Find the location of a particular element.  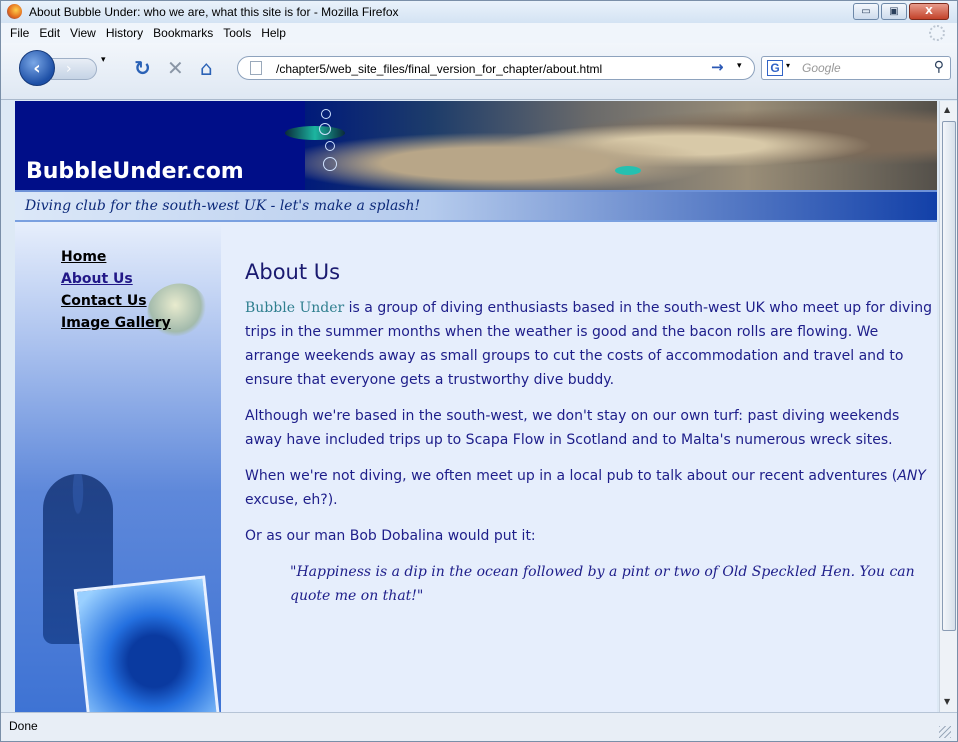

forward-button: › is located at coordinates (74, 69).